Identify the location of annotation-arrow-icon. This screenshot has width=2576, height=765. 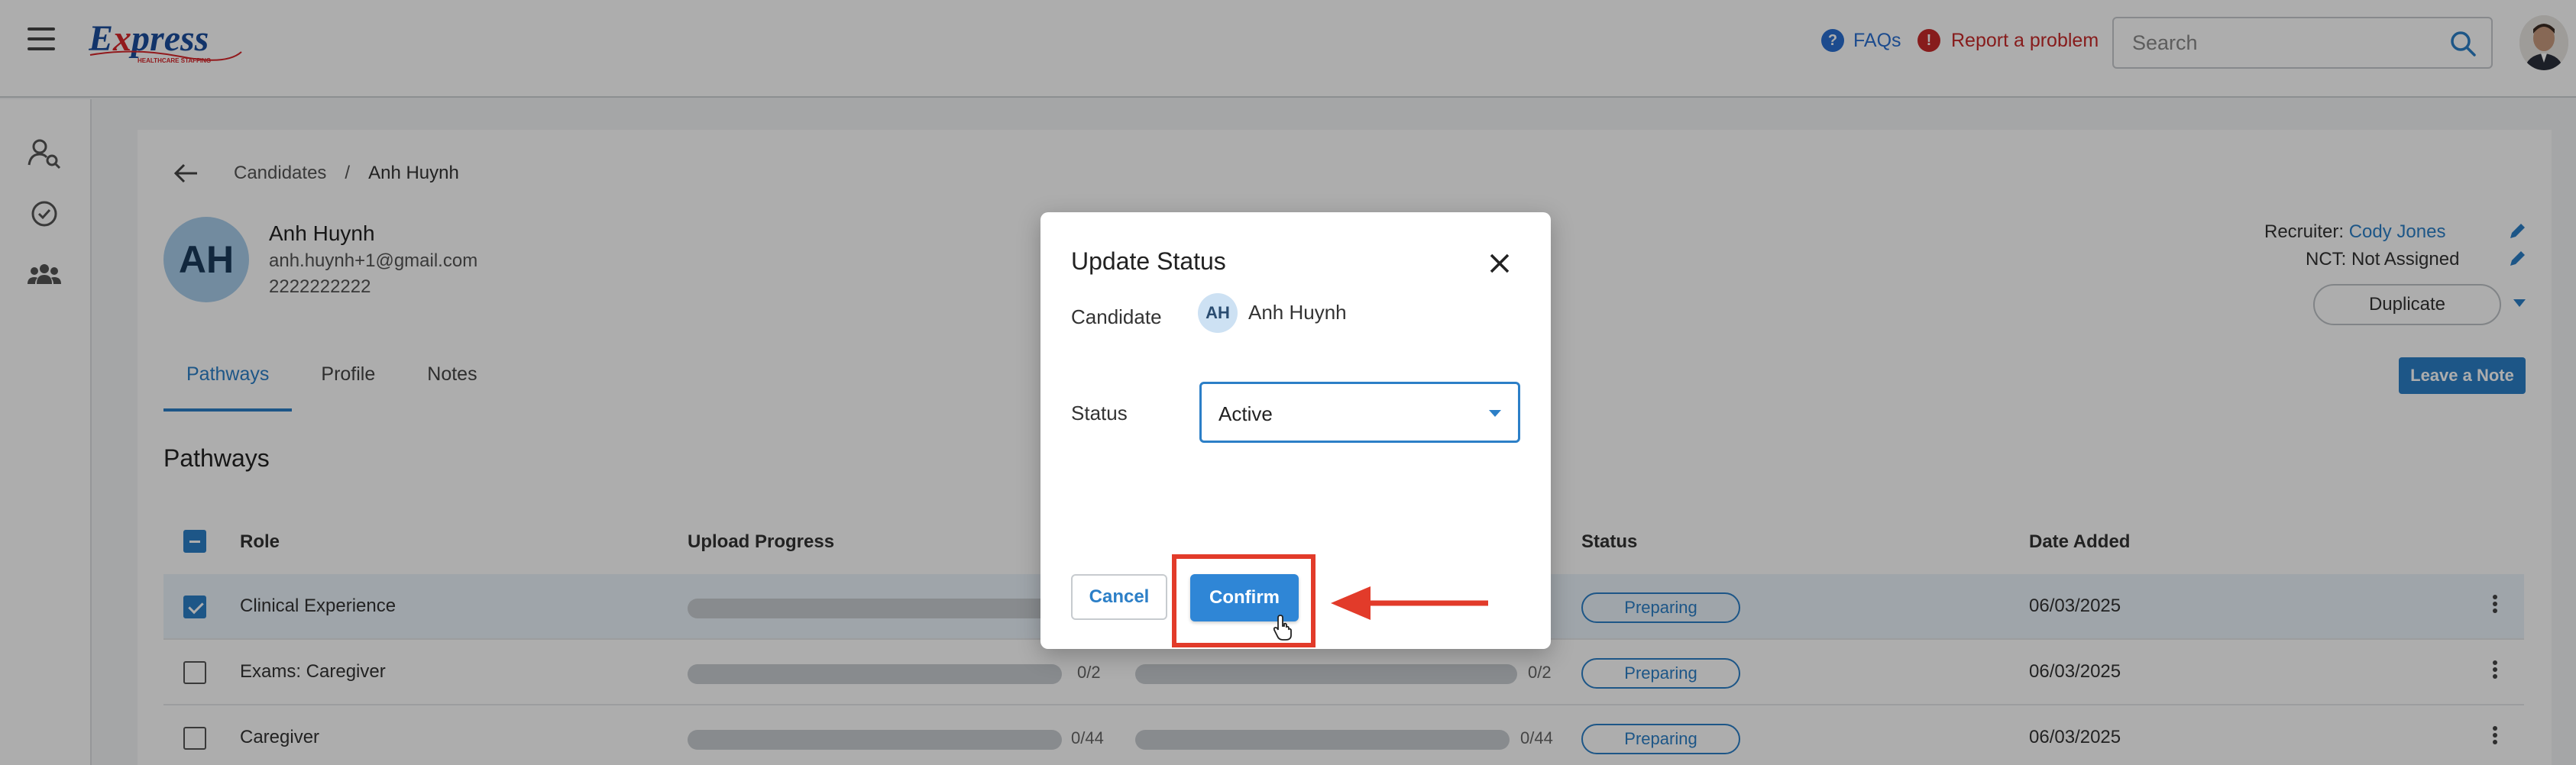
(1409, 603).